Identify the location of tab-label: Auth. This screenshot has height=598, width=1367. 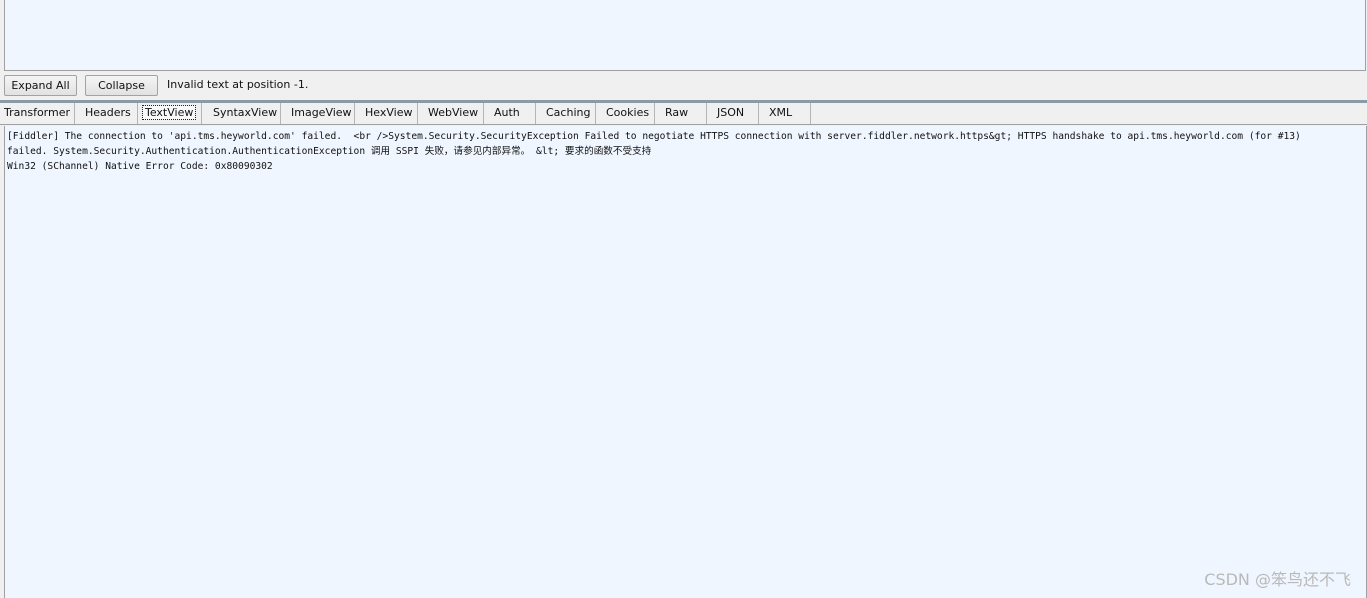
(507, 112).